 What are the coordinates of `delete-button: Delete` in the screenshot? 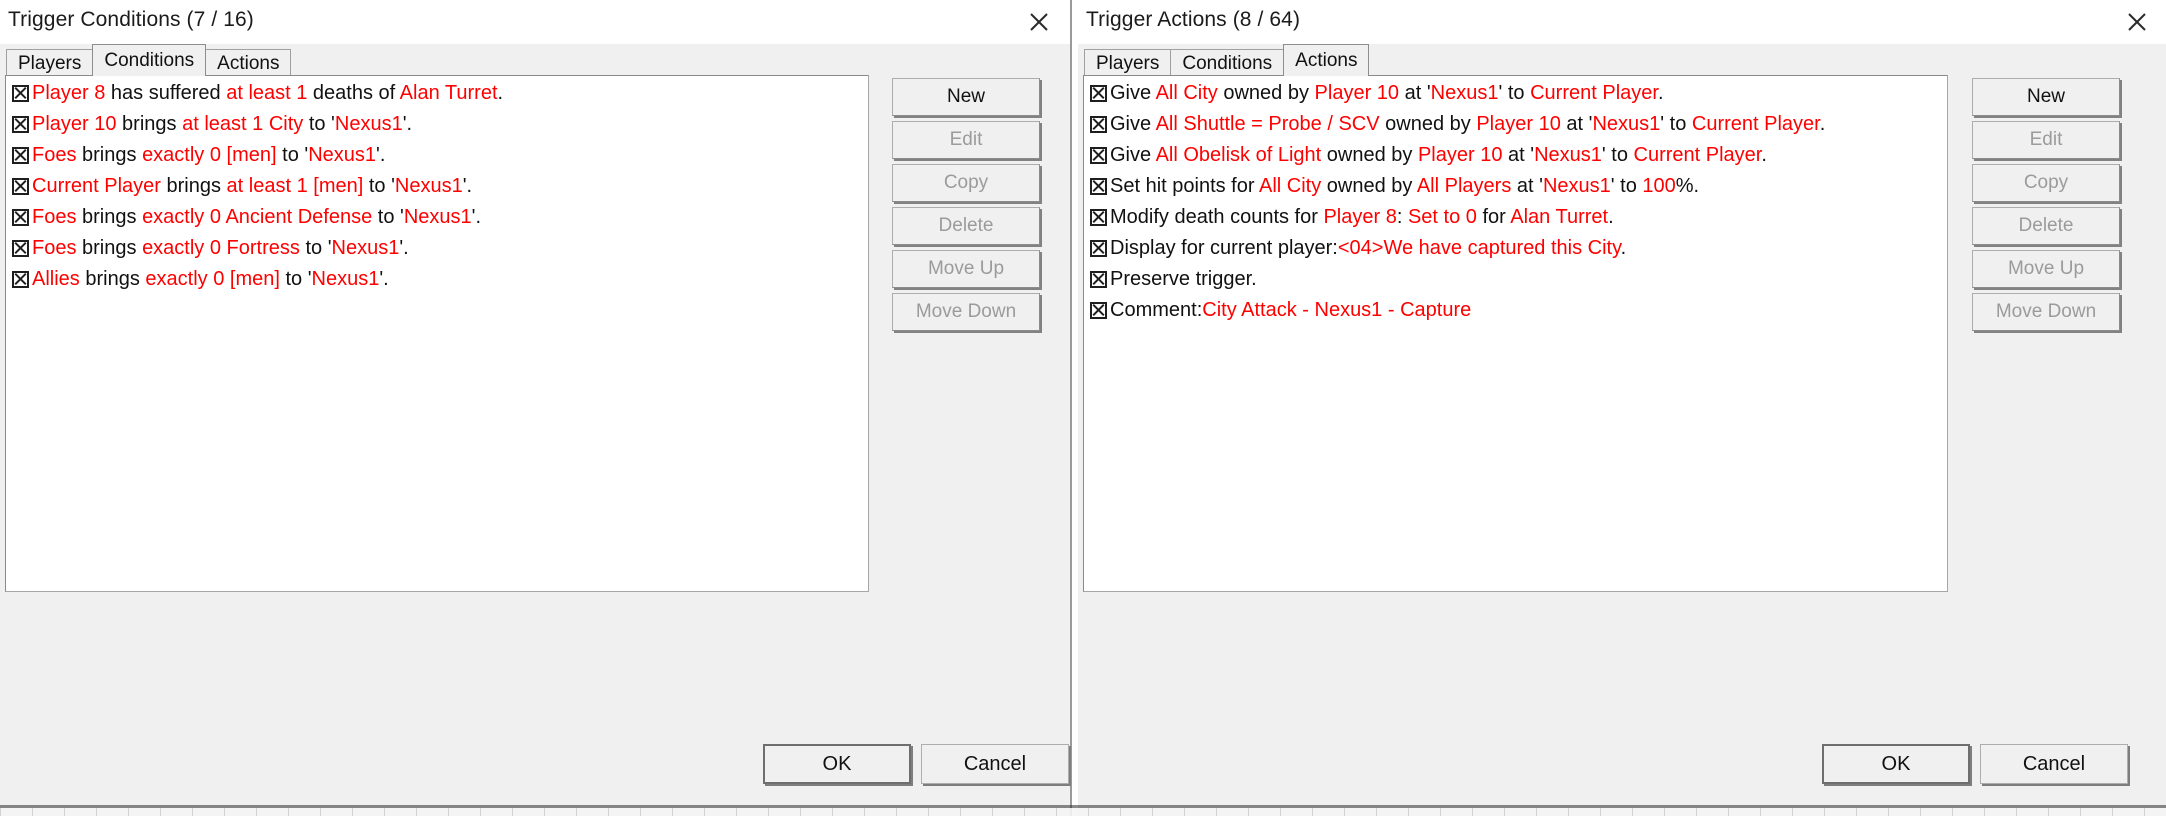 It's located at (2046, 226).